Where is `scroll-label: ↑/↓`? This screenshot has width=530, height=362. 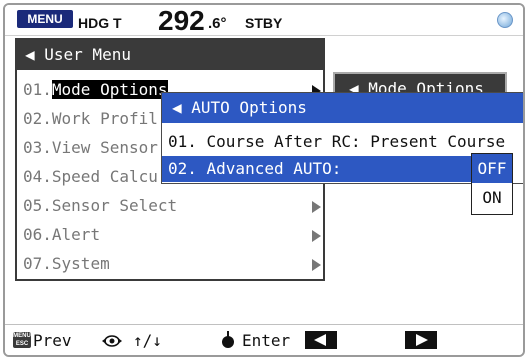 scroll-label: ↑/↓ is located at coordinates (147, 340).